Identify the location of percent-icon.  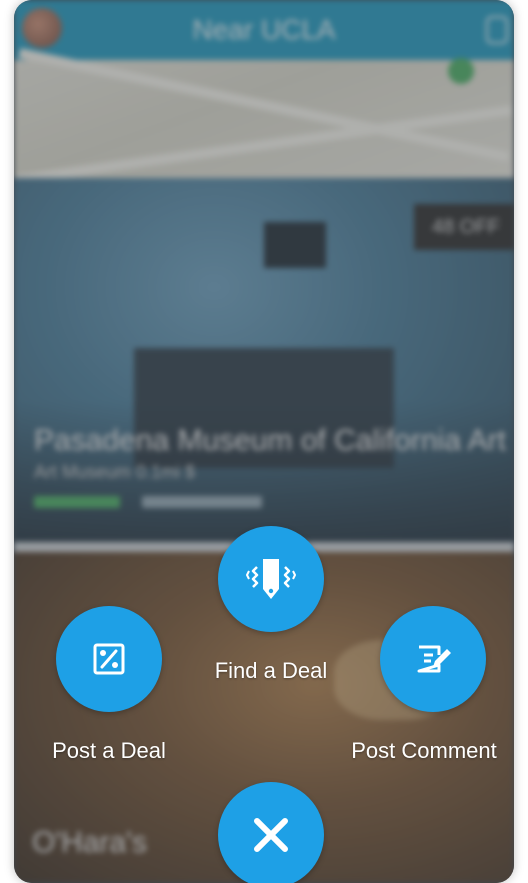
(109, 659).